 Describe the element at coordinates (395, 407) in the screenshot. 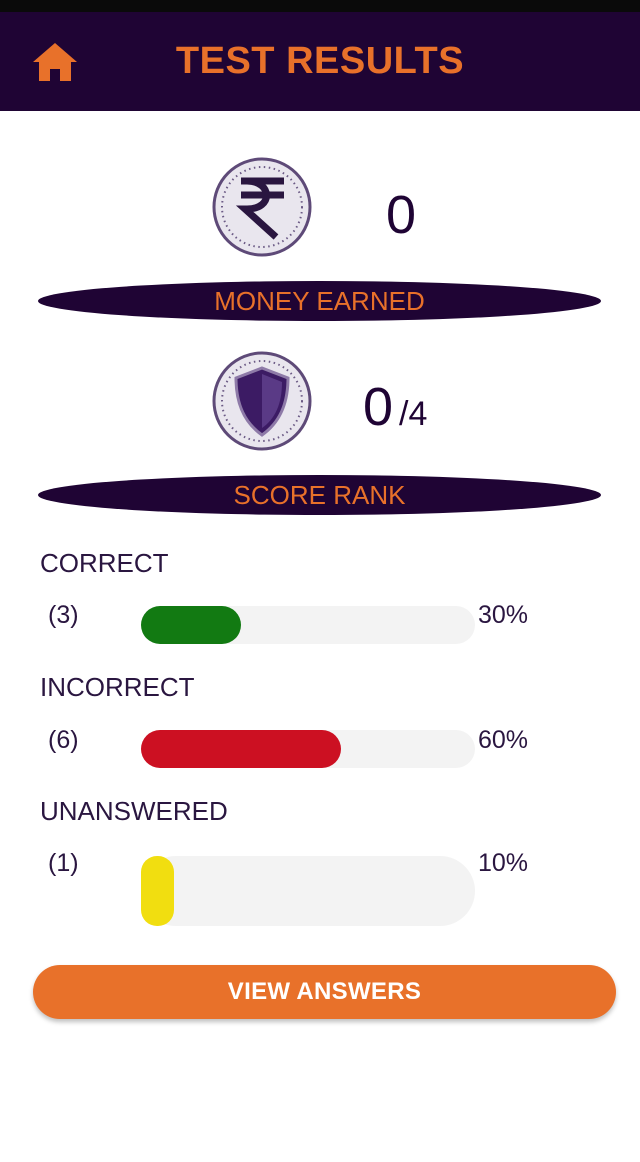

I see `score-rank-value: 0/4` at that location.